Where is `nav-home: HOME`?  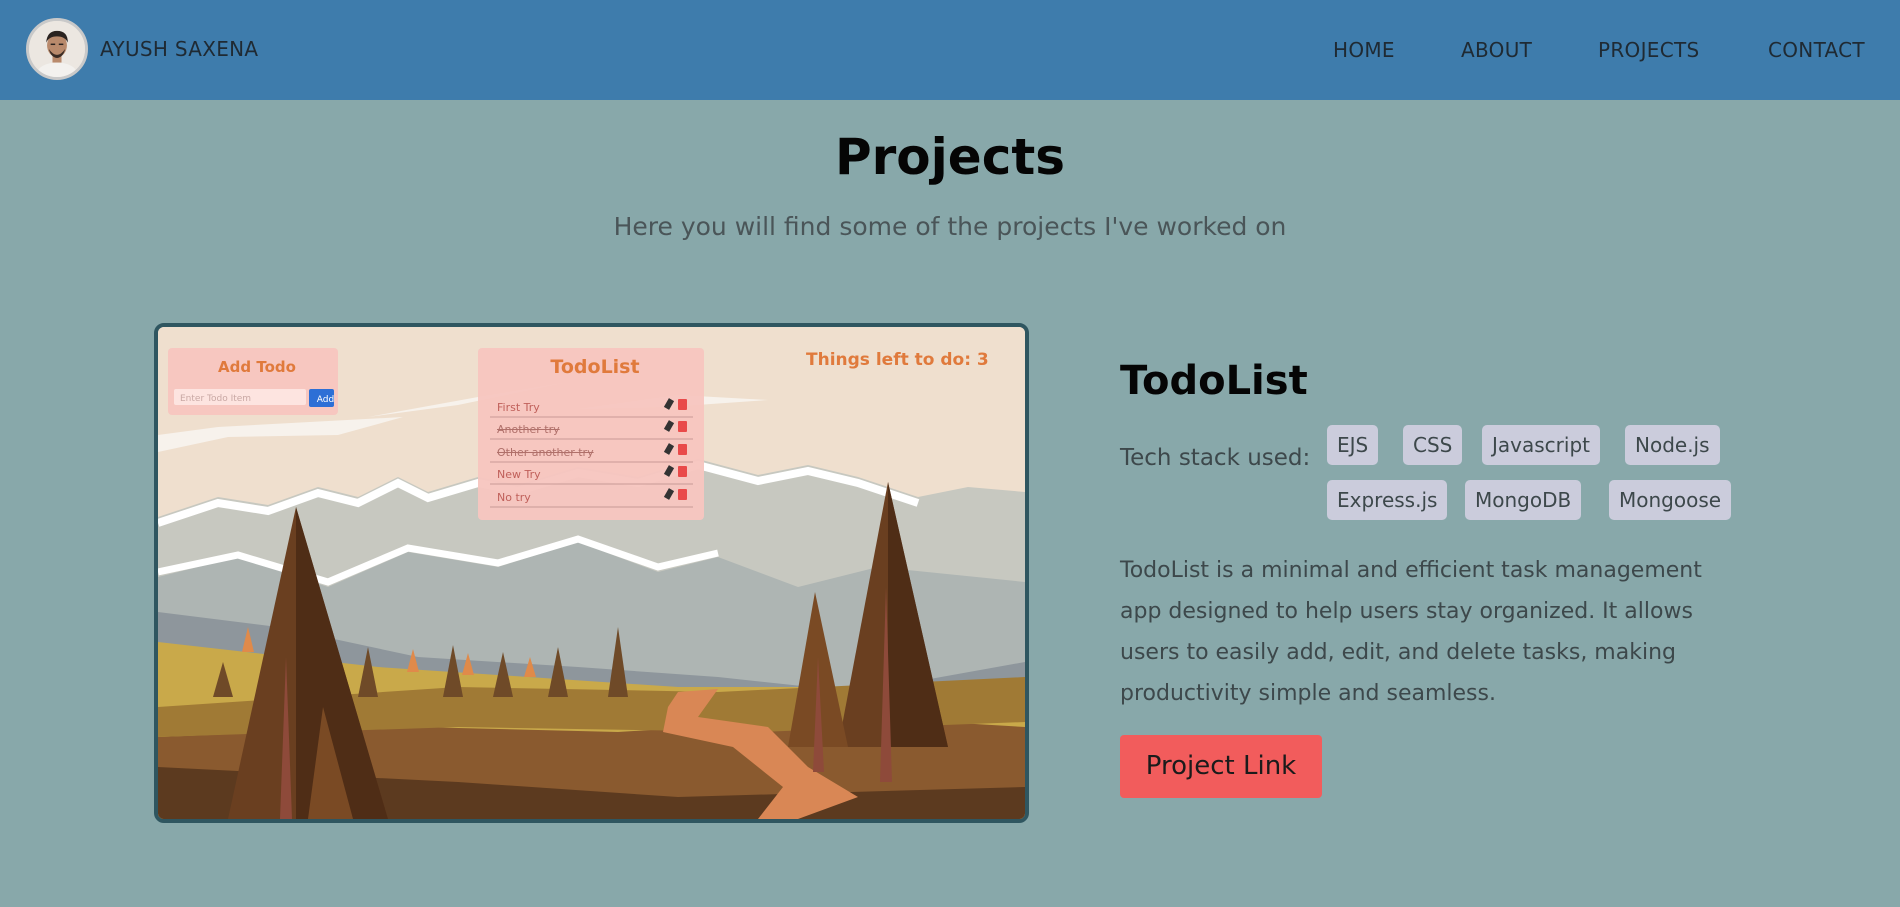
nav-home: HOME is located at coordinates (1364, 50).